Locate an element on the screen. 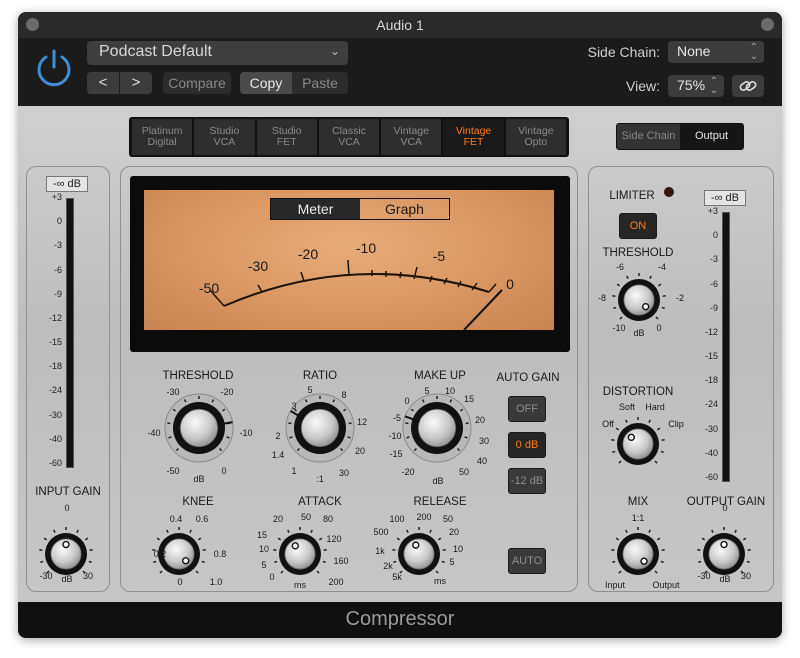 Image resolution: width=800 pixels, height=658 pixels. side-chain-value: None is located at coordinates (694, 51).